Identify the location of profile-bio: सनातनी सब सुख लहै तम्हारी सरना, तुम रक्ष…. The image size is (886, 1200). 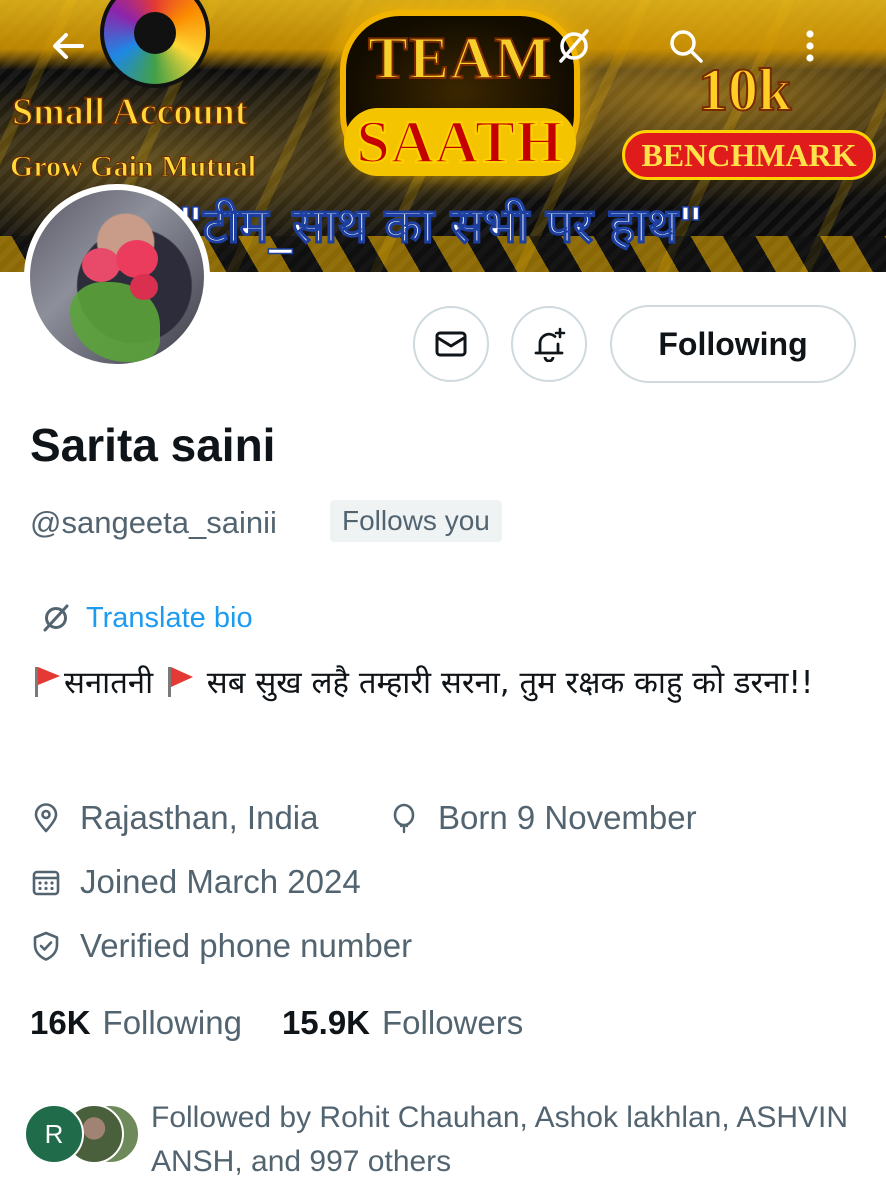
(445, 683).